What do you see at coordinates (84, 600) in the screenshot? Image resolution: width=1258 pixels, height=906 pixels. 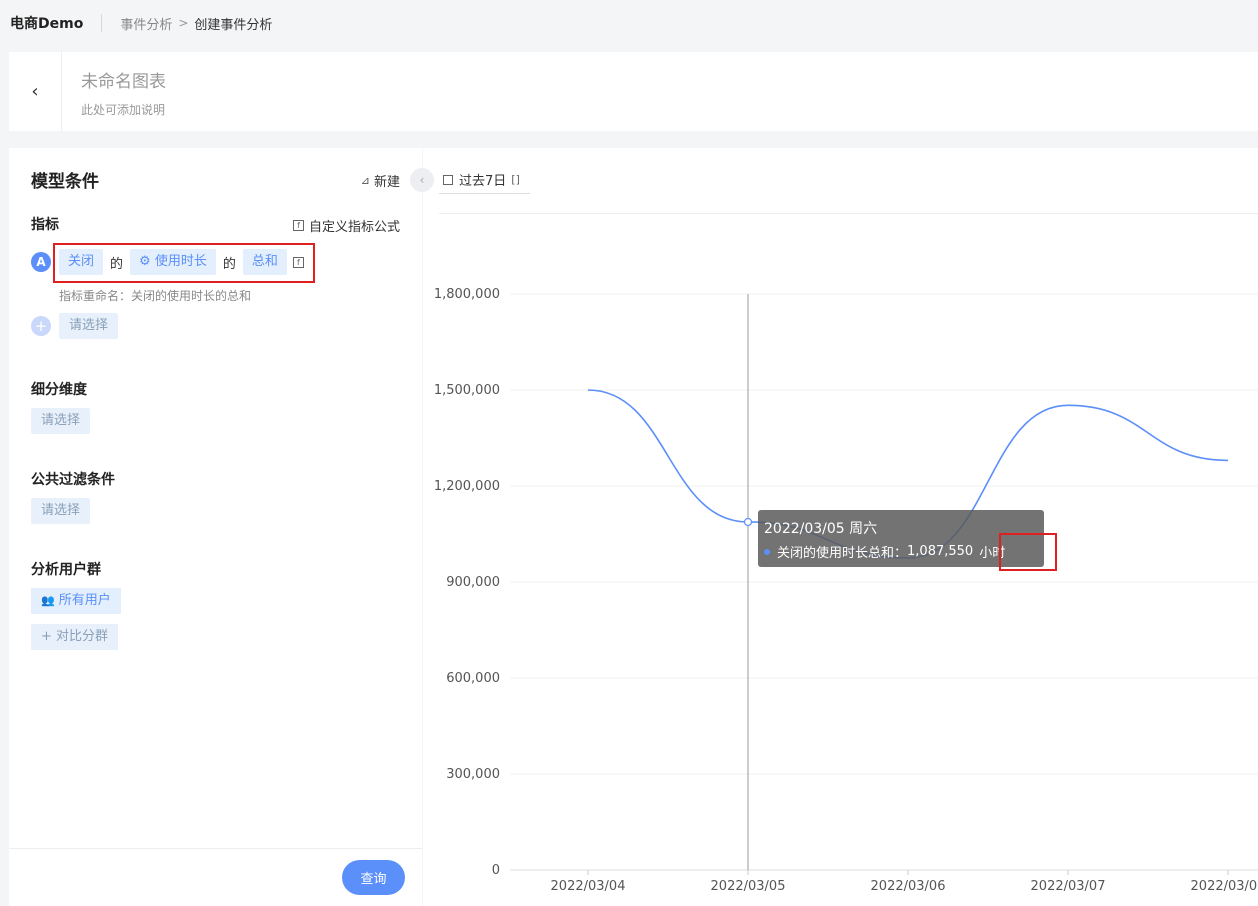 I see `all-users-label: 所有用户` at bounding box center [84, 600].